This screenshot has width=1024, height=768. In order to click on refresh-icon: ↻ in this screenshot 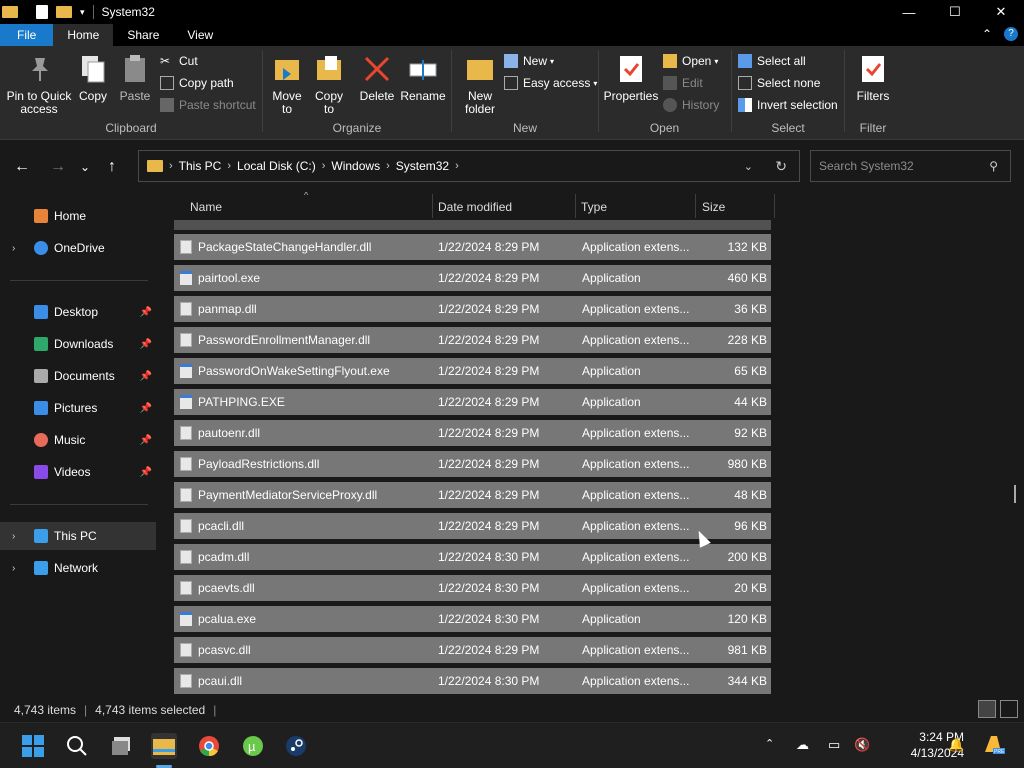, I will do `click(781, 166)`.